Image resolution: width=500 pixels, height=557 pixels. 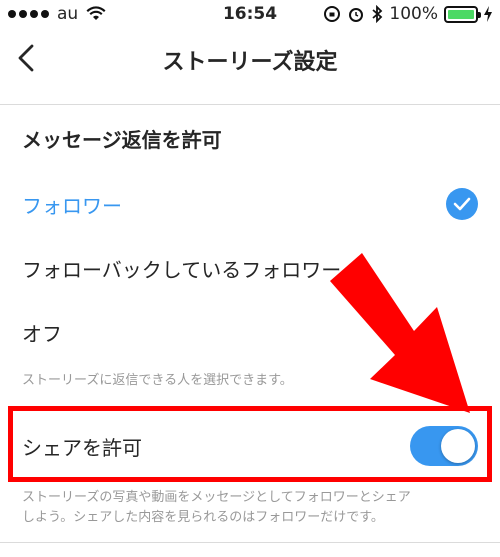 I want to click on nav-bar: ストーリーズ設定, so click(x=250, y=58).